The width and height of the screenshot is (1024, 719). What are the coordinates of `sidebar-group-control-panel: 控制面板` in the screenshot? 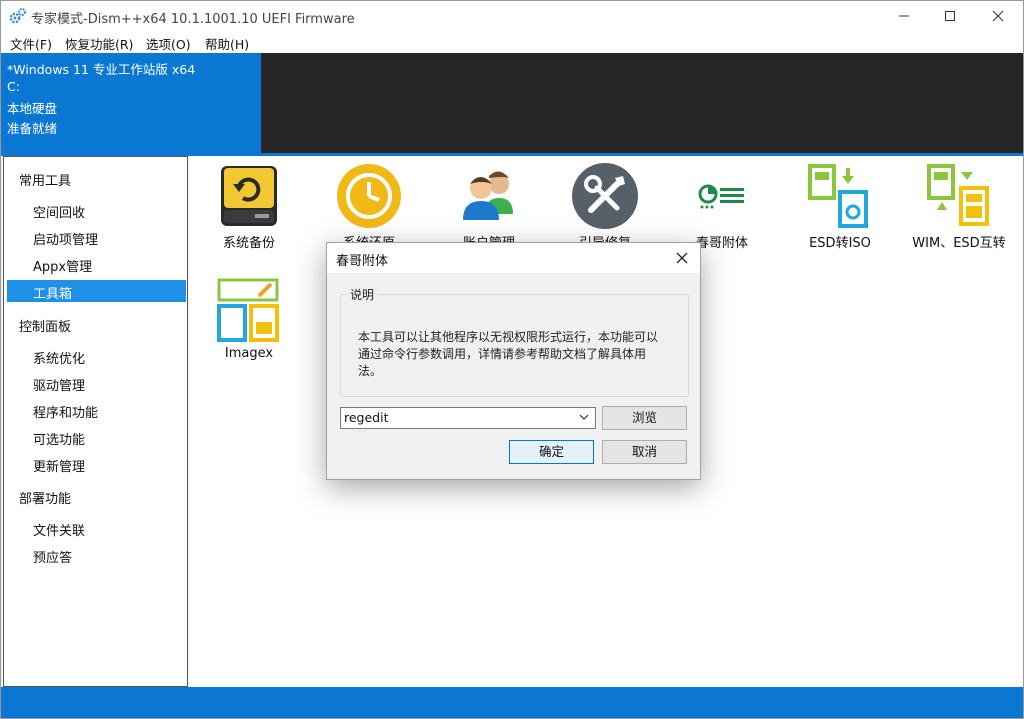 It's located at (45, 325).